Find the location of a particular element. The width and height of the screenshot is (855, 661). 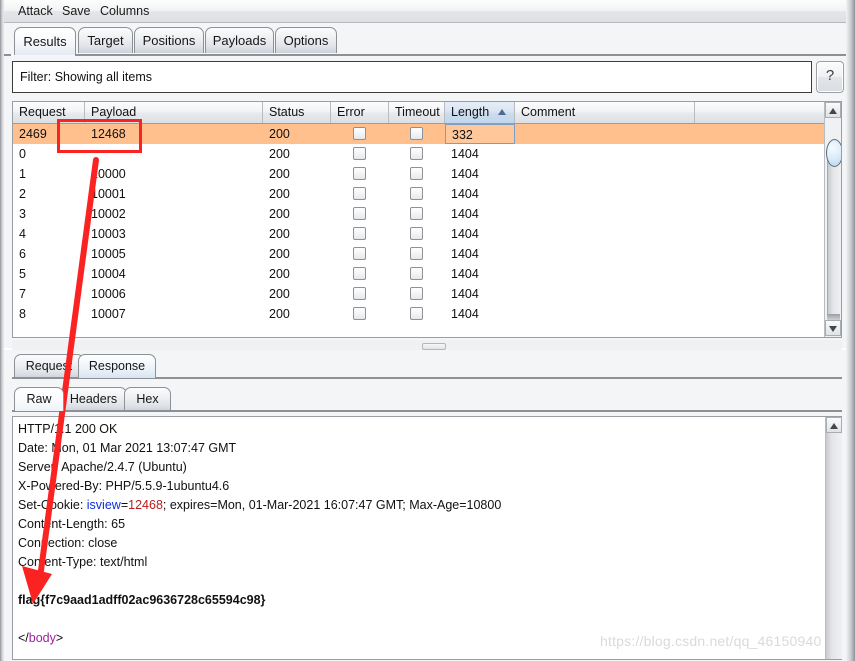

scroll-up-button is located at coordinates (833, 110).